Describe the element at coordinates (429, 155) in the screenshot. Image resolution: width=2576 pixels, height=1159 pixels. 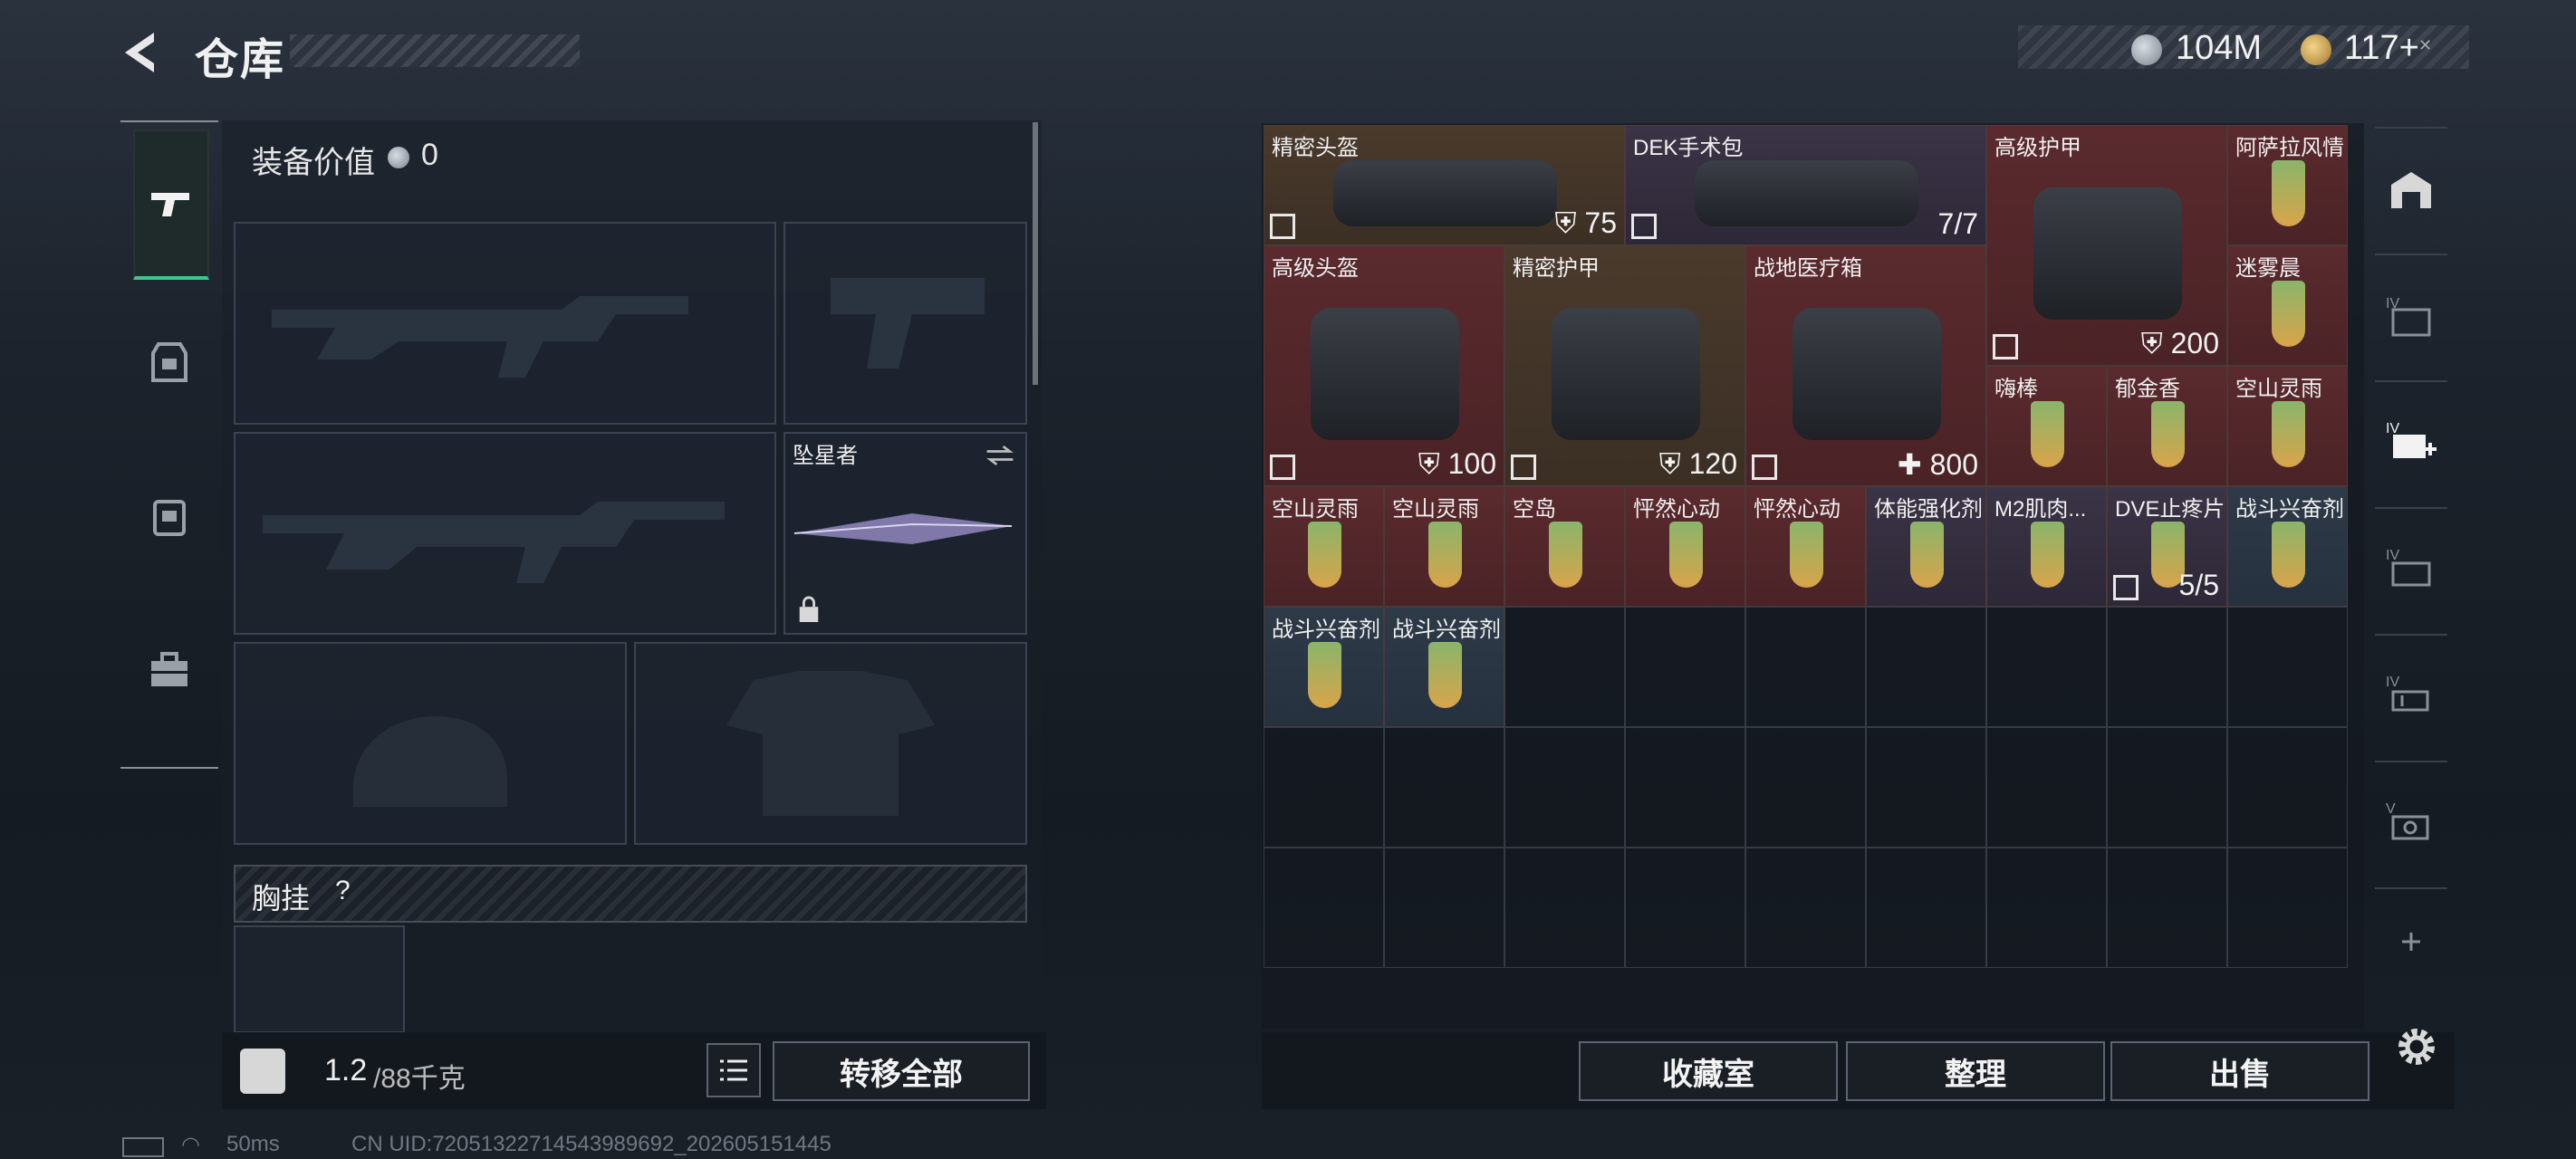
I see `equip-value: 0` at that location.